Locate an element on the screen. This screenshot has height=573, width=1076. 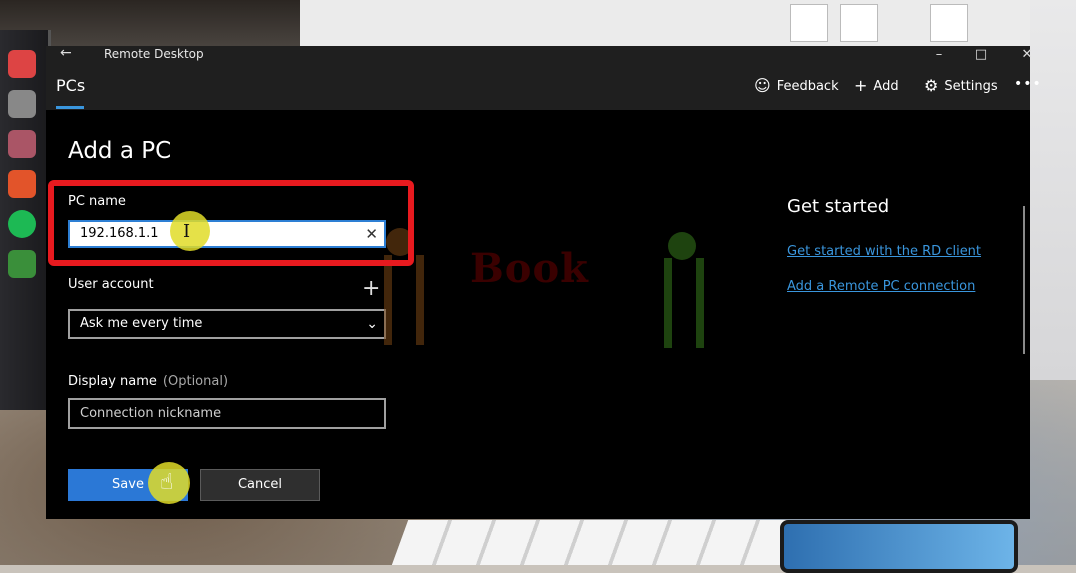
user-account-value: Ask me every time is located at coordinates (141, 323).